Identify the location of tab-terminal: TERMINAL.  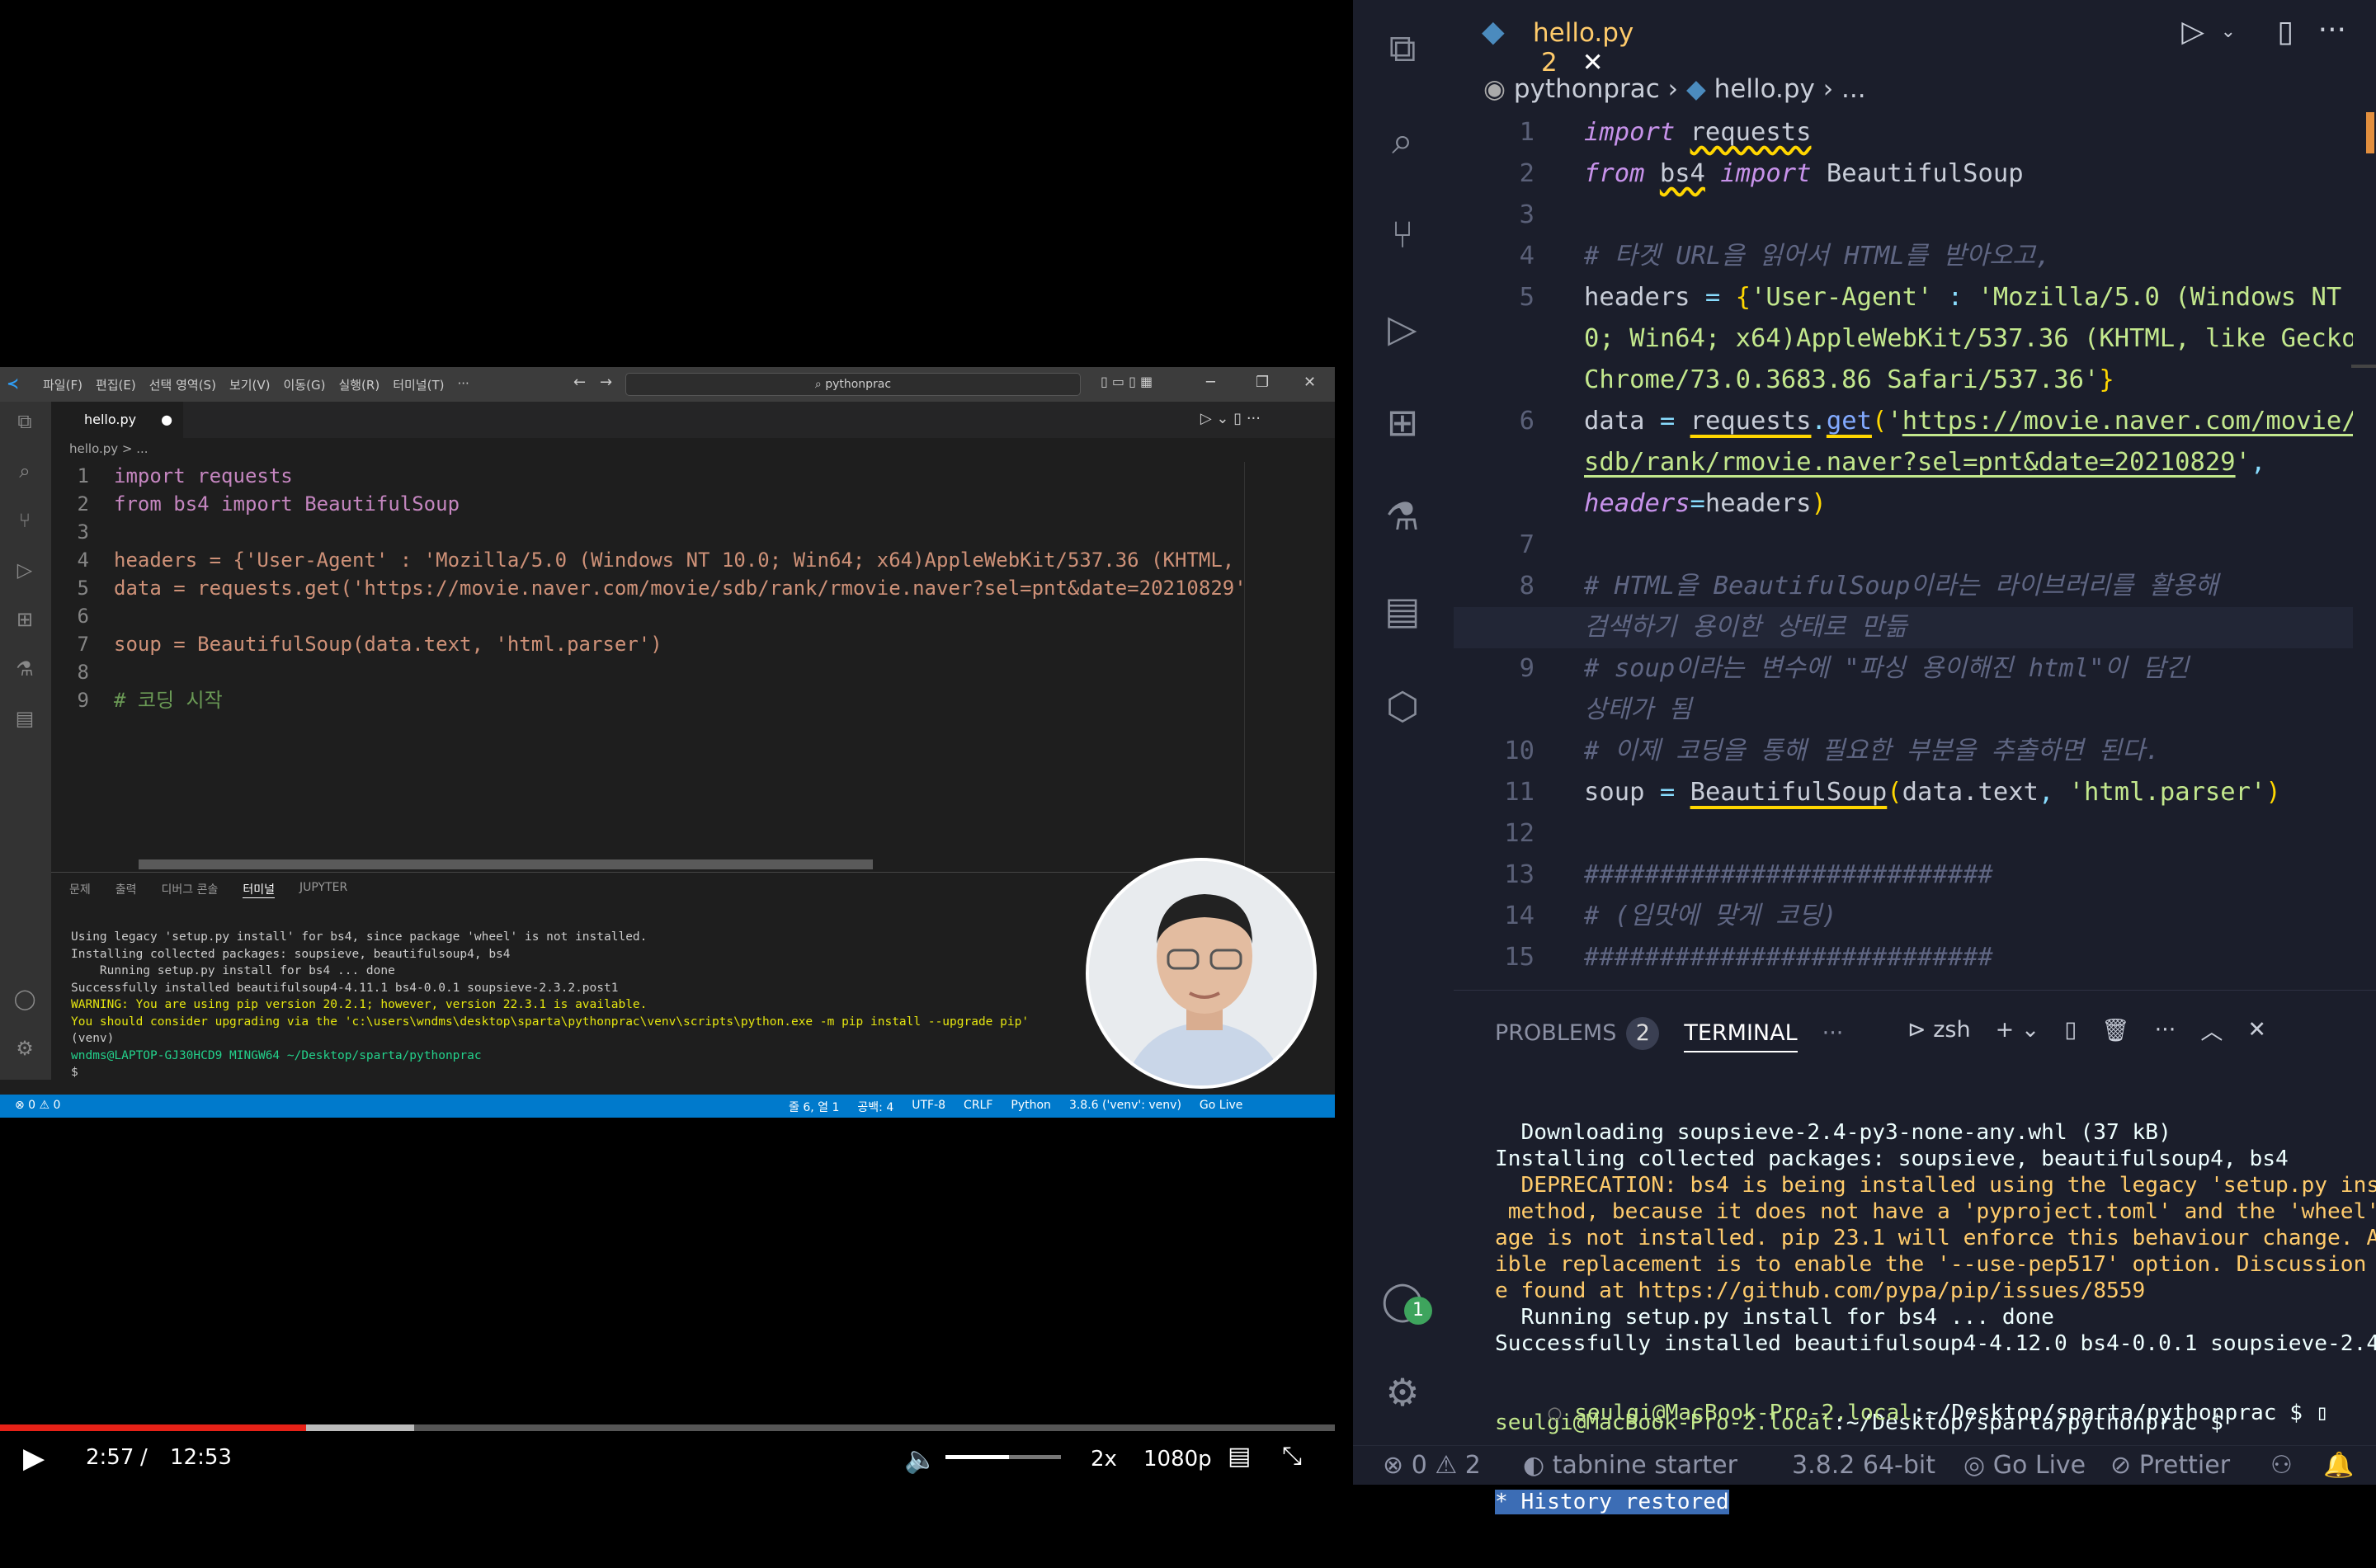
(1741, 1036).